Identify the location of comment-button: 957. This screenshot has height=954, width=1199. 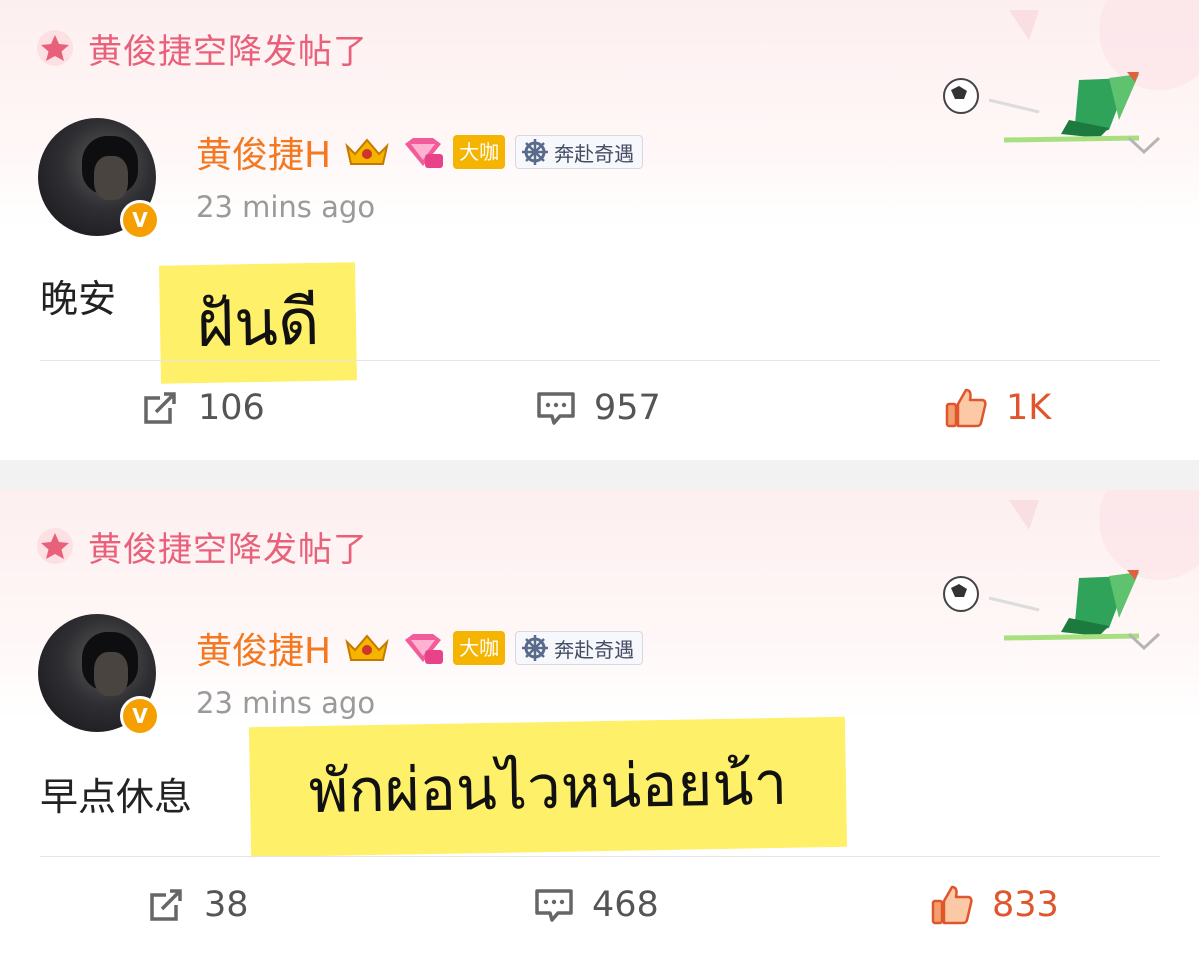
(598, 408).